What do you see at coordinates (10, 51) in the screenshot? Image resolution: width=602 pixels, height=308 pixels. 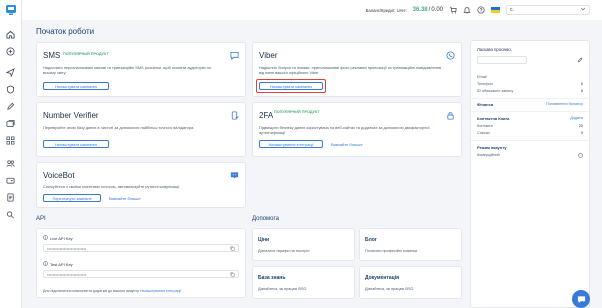 I see `add-icon` at bounding box center [10, 51].